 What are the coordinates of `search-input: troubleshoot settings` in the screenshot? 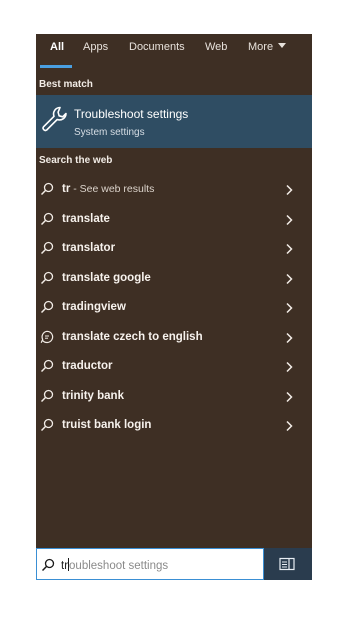 It's located at (150, 564).